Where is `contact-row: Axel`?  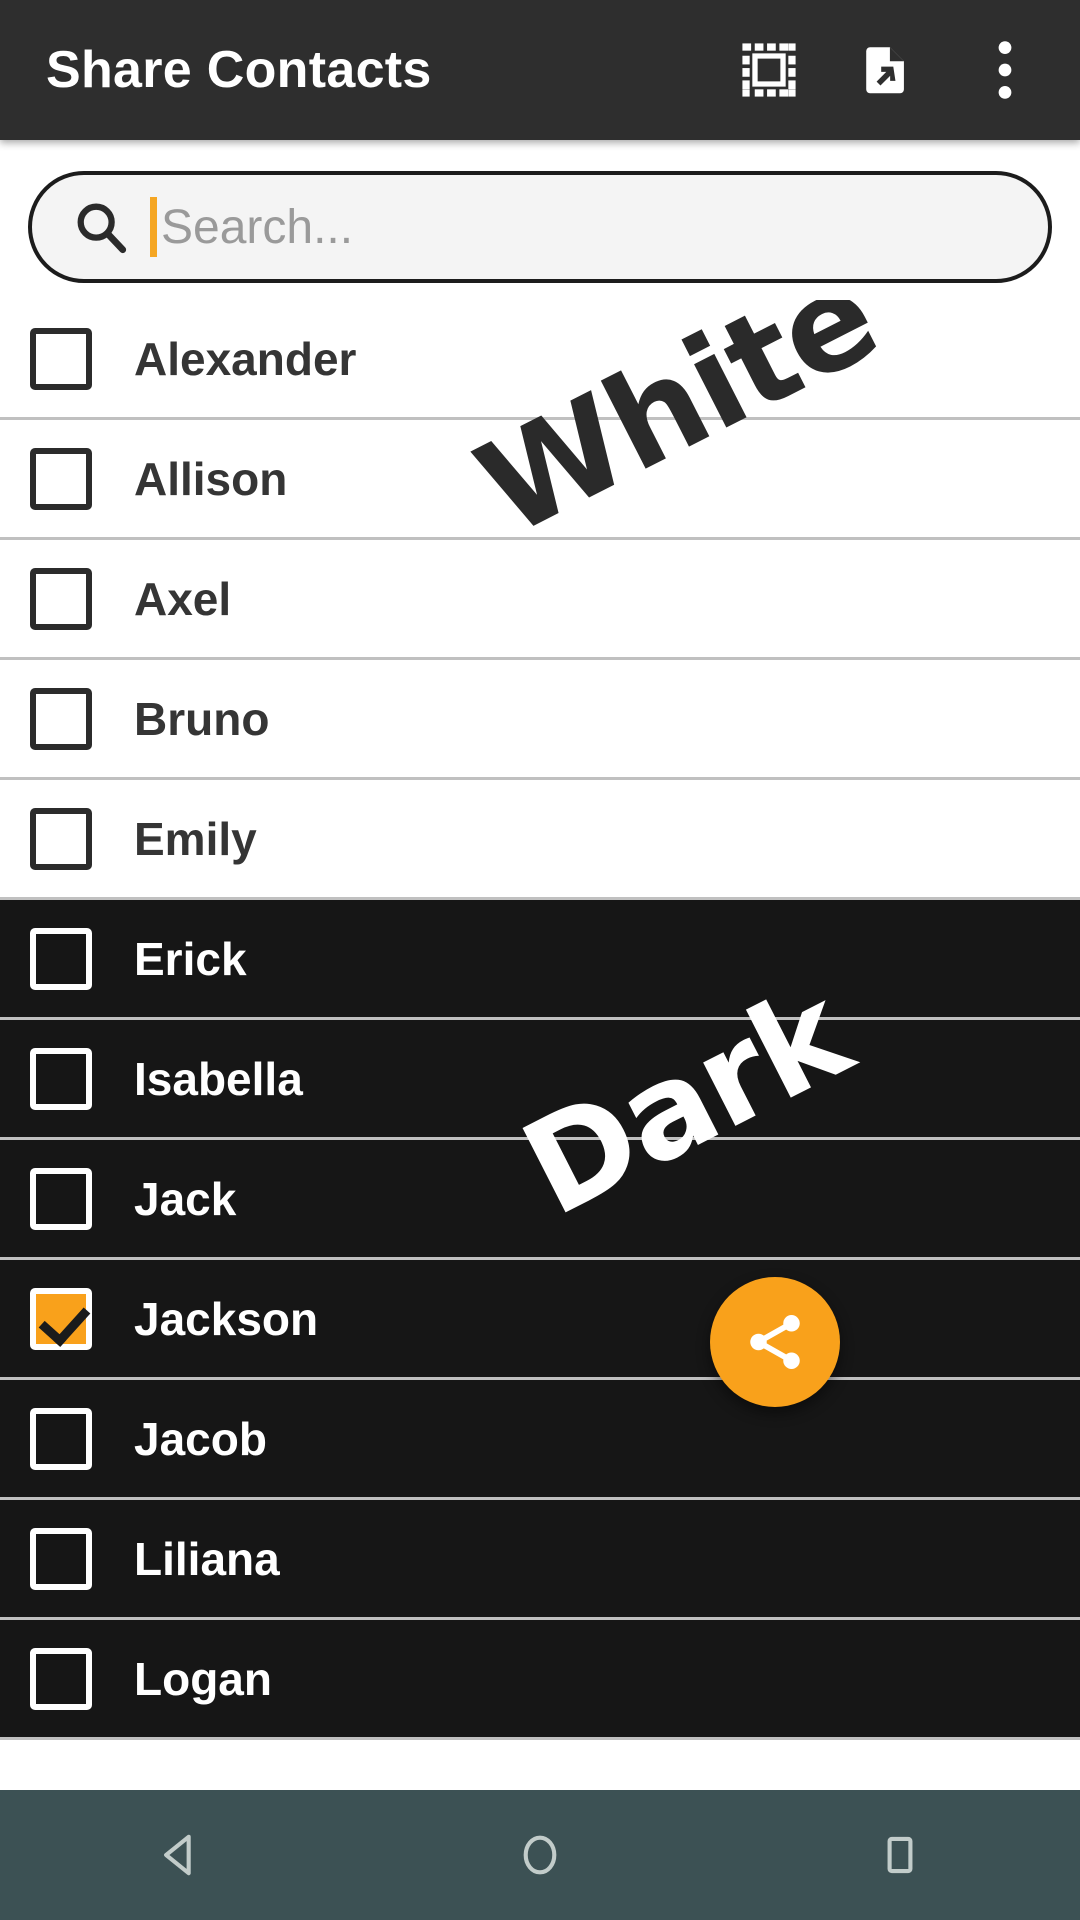
contact-row: Axel is located at coordinates (540, 600).